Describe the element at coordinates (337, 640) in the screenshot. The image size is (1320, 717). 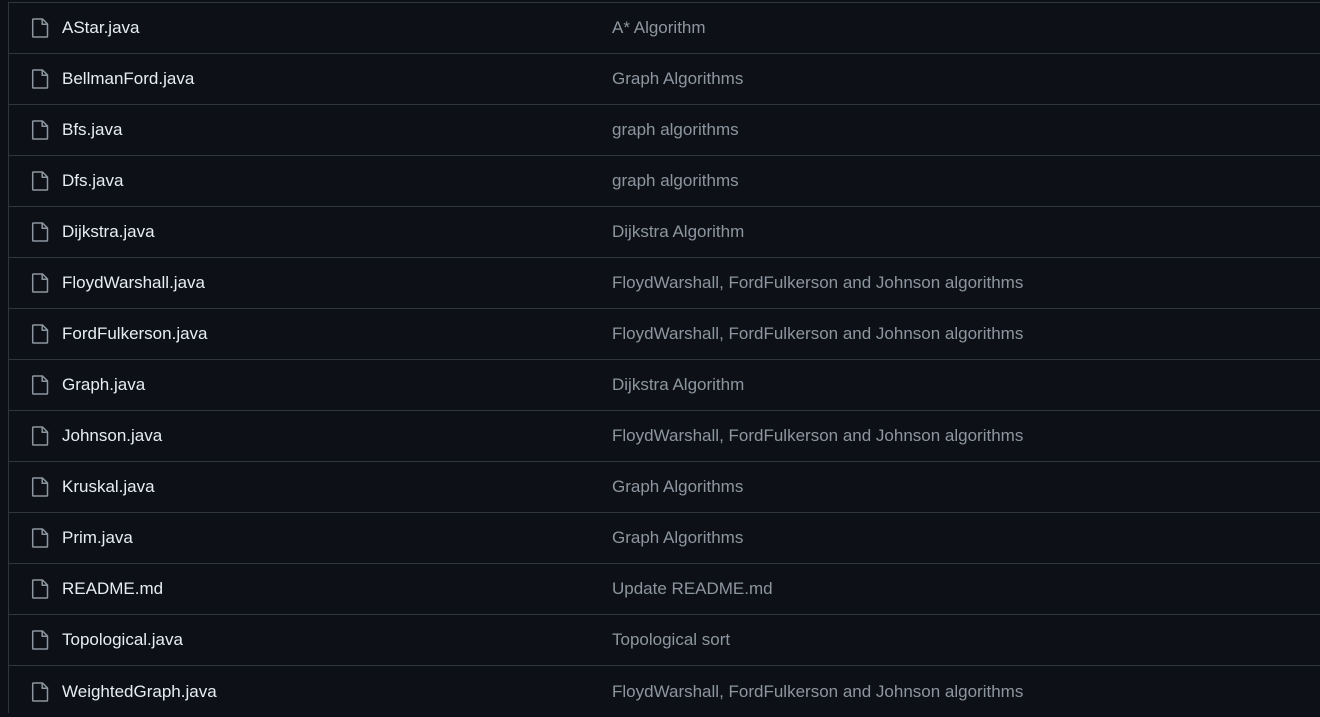
I see `file-name-link: Topological.java` at that location.